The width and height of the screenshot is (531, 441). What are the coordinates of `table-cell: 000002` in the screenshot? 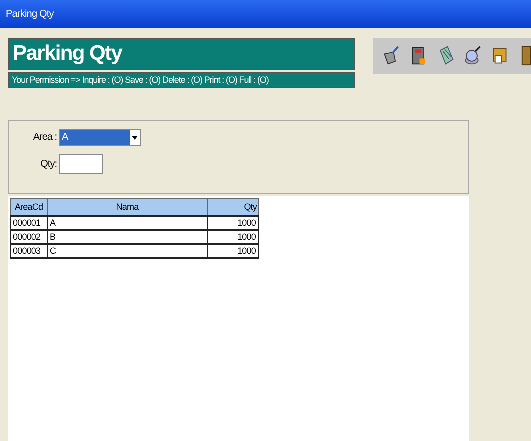 It's located at (29, 237).